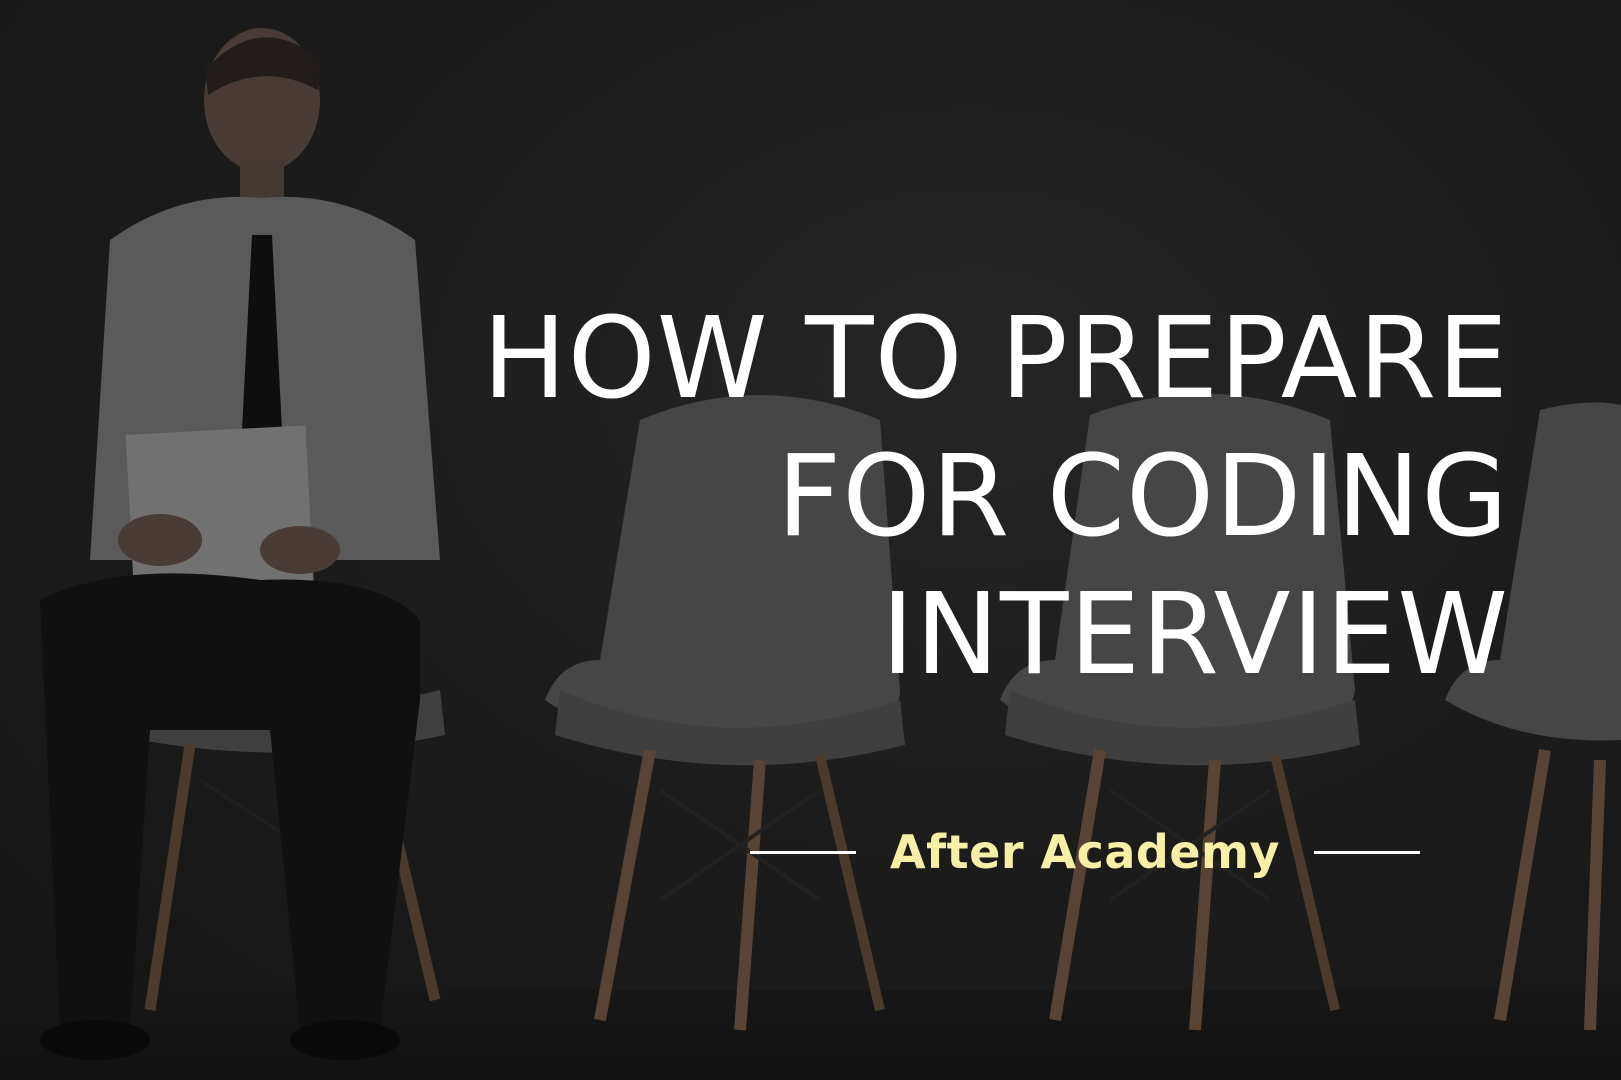 The width and height of the screenshot is (1621, 1080). I want to click on headline-line-3: INTERVIEW, so click(1195, 635).